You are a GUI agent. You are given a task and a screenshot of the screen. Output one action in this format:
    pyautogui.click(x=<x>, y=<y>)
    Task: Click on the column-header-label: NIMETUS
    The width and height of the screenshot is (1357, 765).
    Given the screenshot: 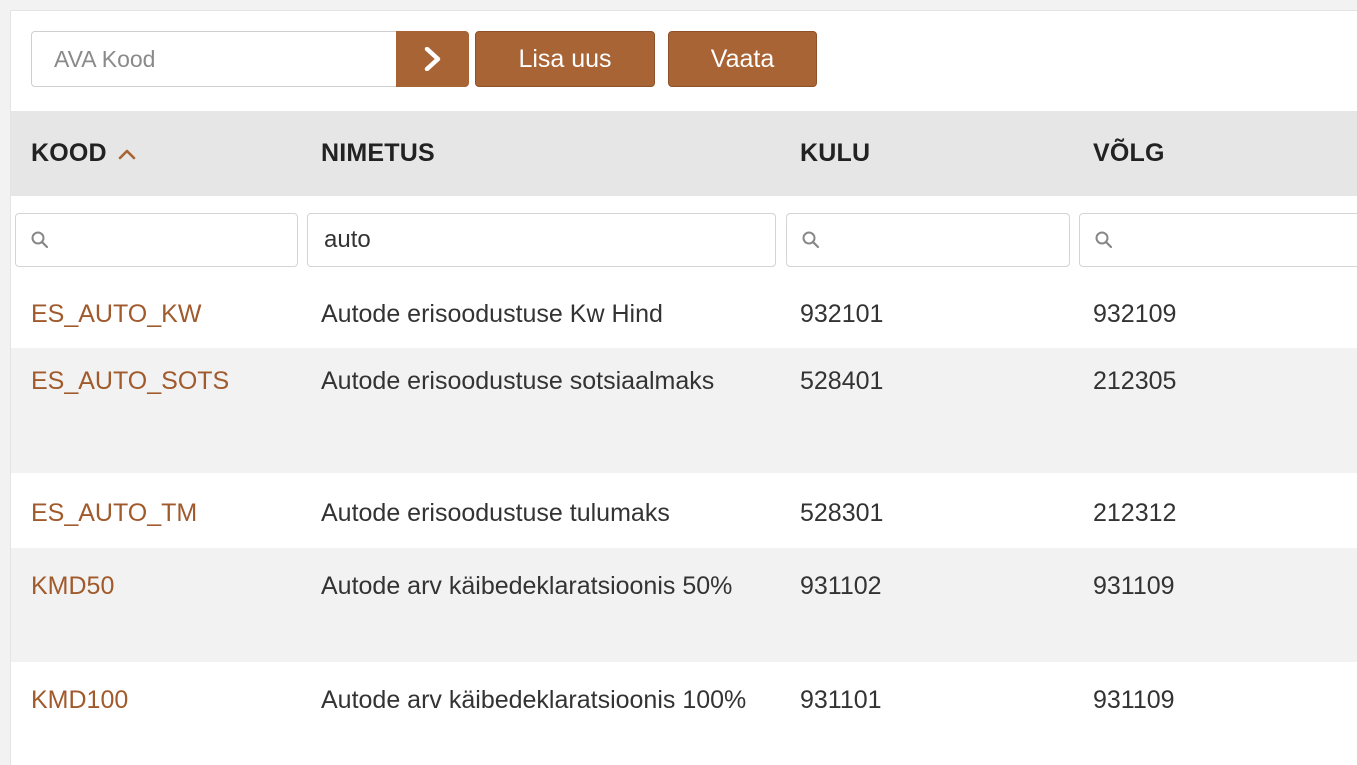 What is the action you would take?
    pyautogui.click(x=378, y=153)
    